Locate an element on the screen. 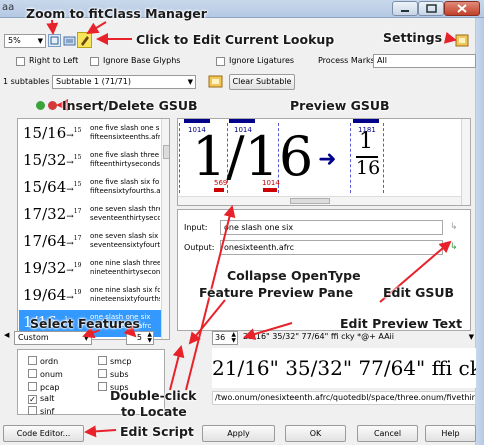 The width and height of the screenshot is (484, 445). callout-collapse-1: Collapse OpenType is located at coordinates (294, 275).